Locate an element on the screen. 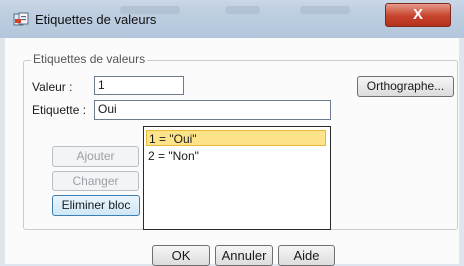 The width and height of the screenshot is (464, 266). etiquette-label: Etiquette : is located at coordinates (59, 110).